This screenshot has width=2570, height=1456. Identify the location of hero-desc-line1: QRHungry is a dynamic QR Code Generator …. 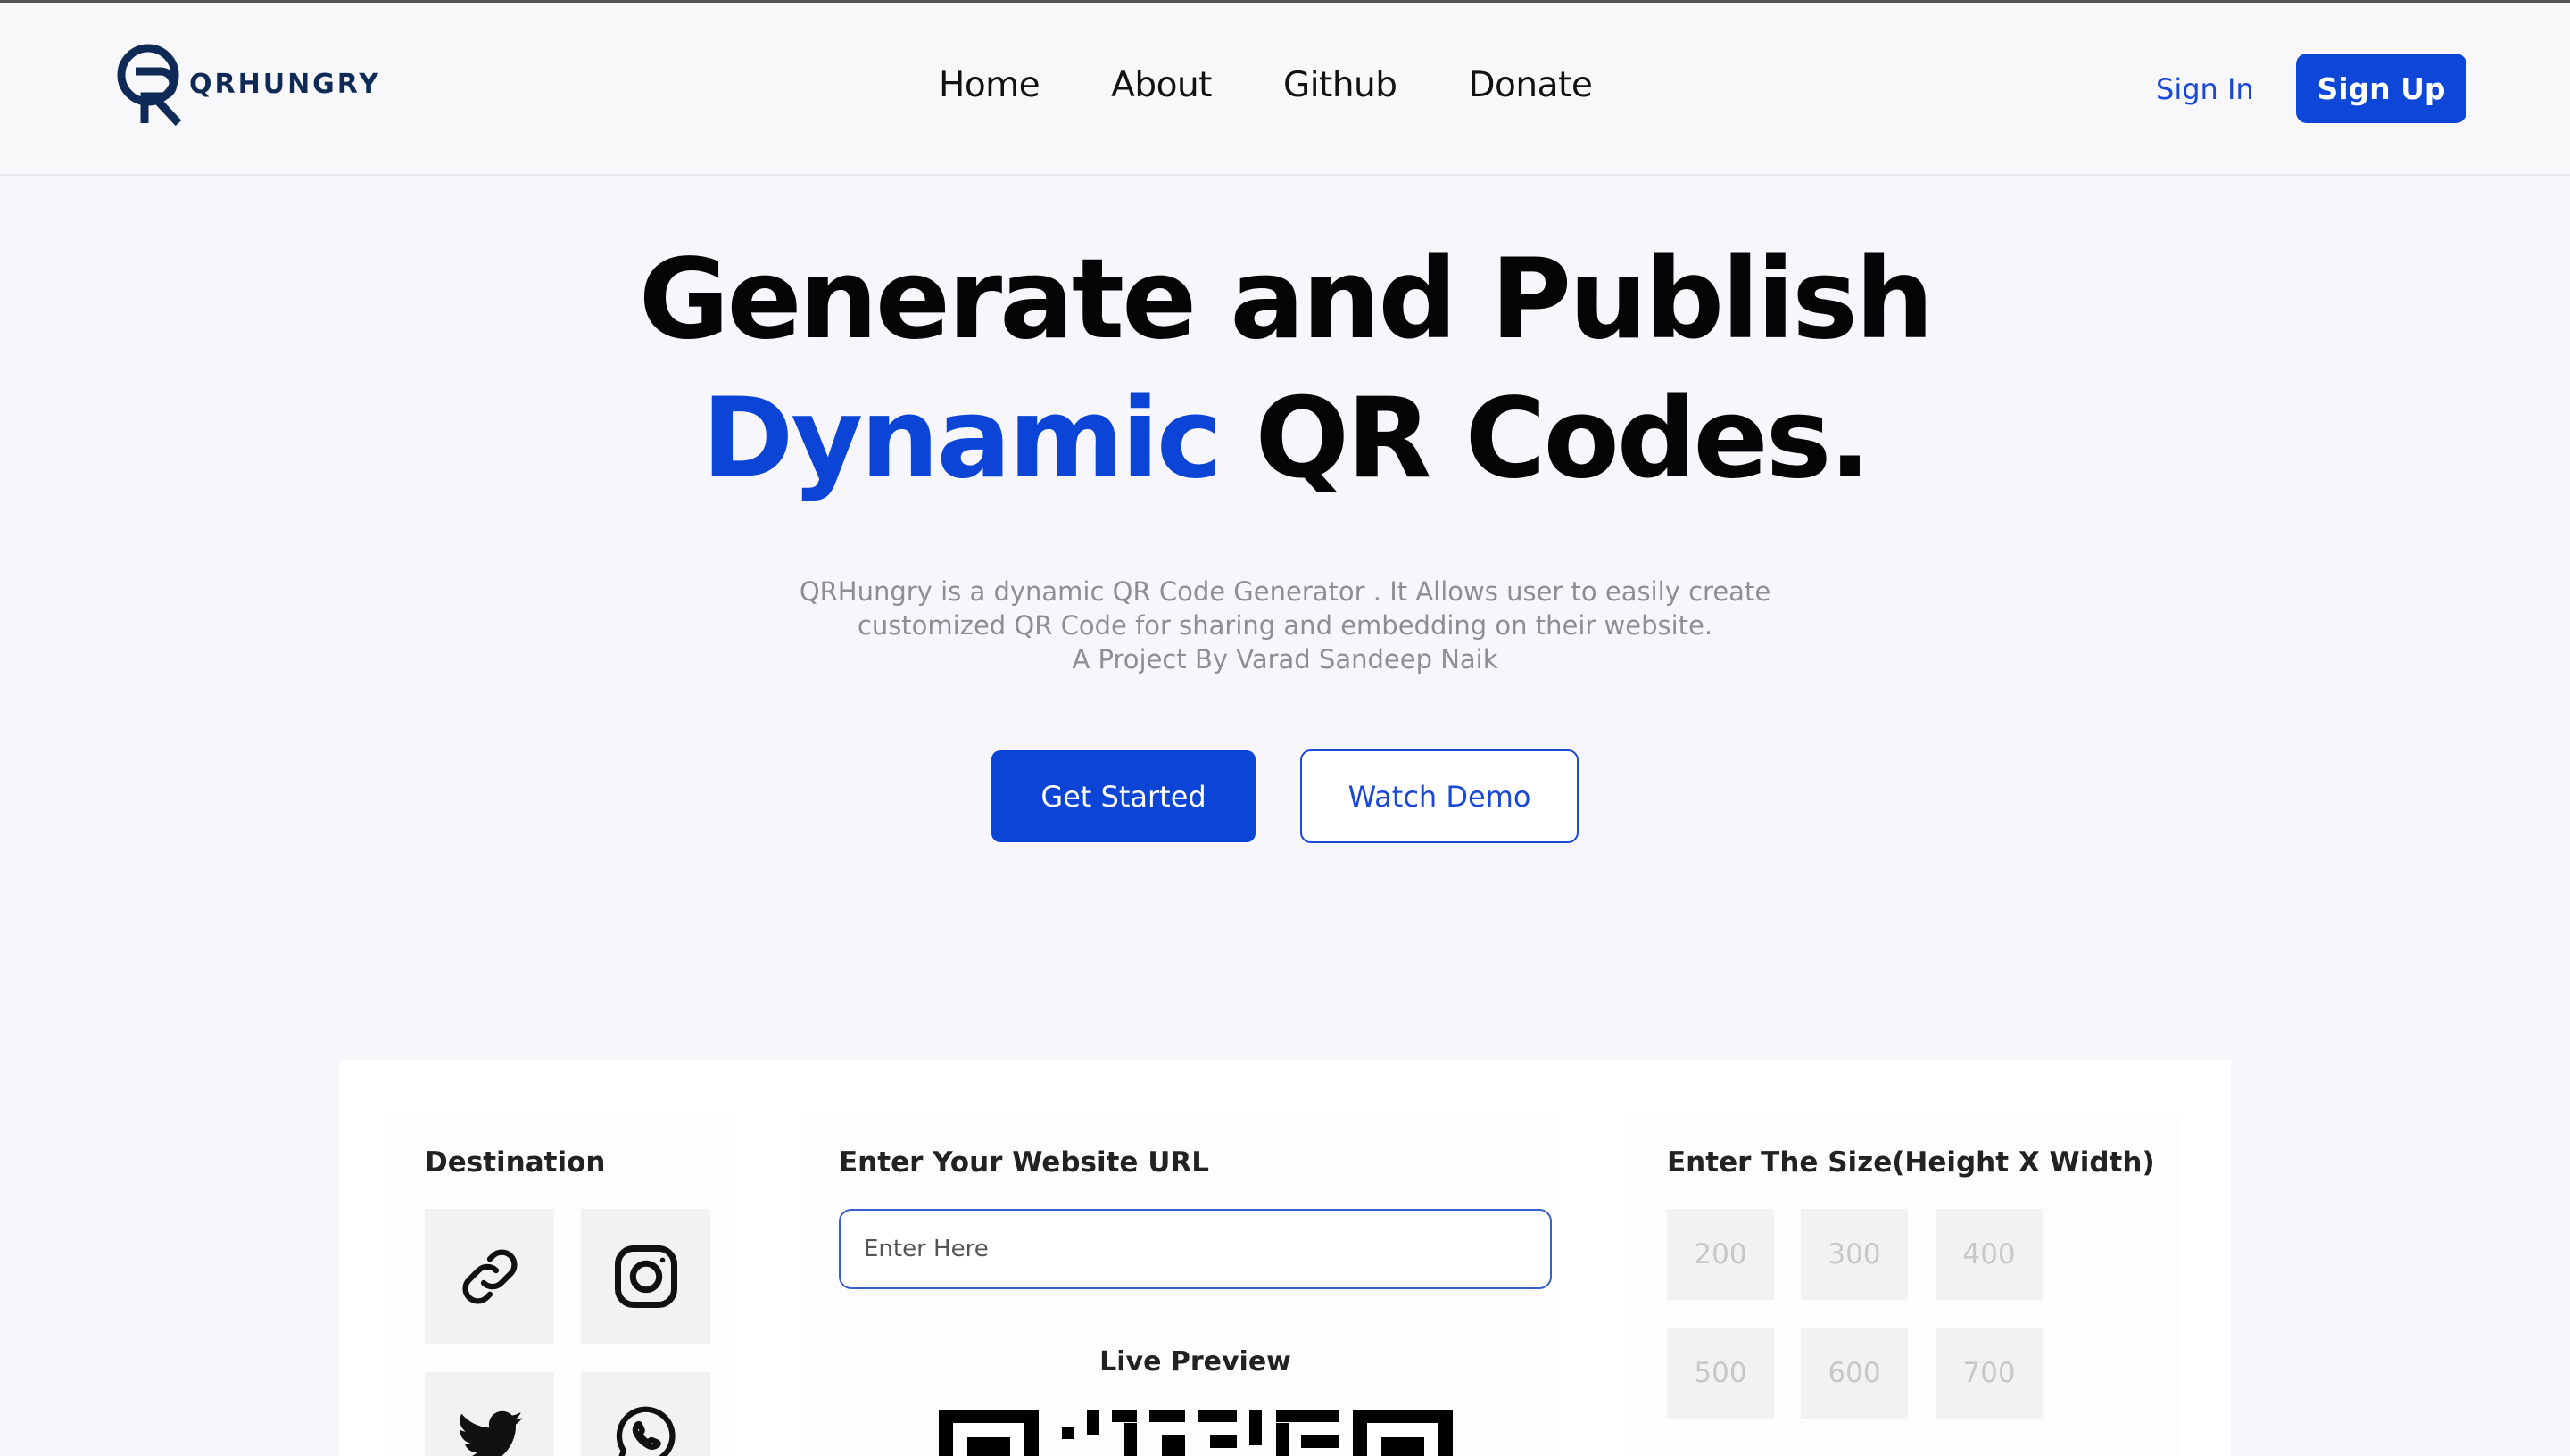
(1285, 591).